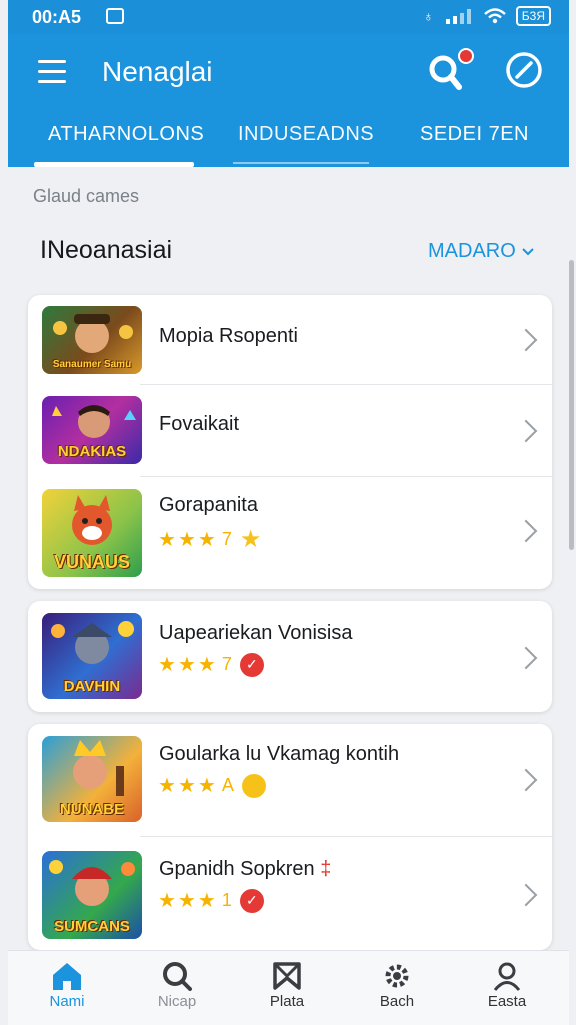 Image resolution: width=576 pixels, height=1025 pixels. I want to click on bottom-navigation: Nami Nicap Plata Bach Easta, so click(288, 987).